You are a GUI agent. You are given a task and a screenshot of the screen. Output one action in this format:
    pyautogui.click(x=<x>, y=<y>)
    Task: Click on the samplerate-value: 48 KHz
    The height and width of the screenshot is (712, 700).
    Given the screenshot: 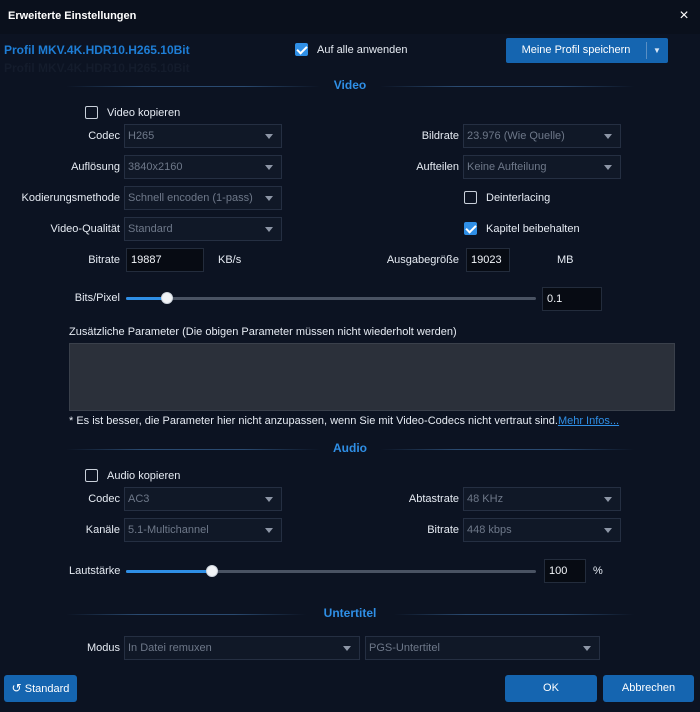 What is the action you would take?
    pyautogui.click(x=485, y=499)
    